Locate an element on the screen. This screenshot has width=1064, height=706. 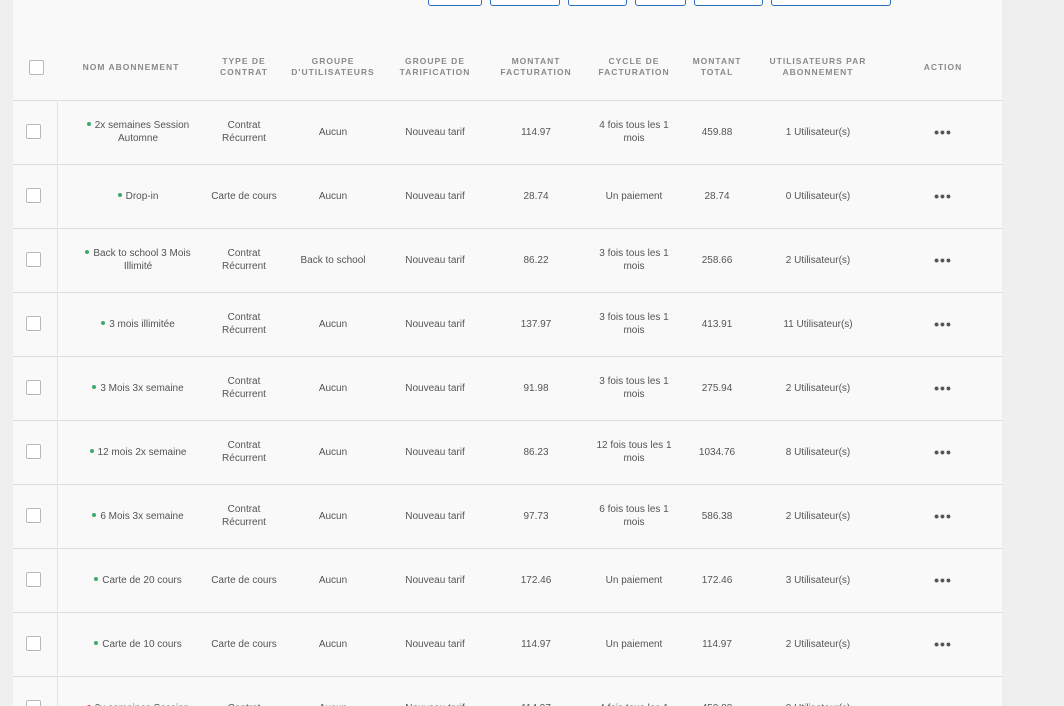
row-billing-amount: 86.22 is located at coordinates (536, 260).